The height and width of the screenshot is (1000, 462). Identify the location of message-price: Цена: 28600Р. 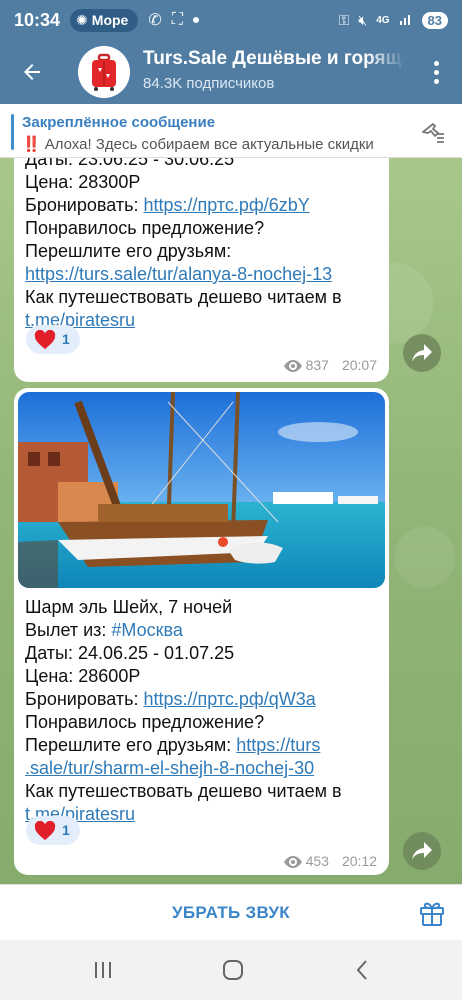
(83, 676).